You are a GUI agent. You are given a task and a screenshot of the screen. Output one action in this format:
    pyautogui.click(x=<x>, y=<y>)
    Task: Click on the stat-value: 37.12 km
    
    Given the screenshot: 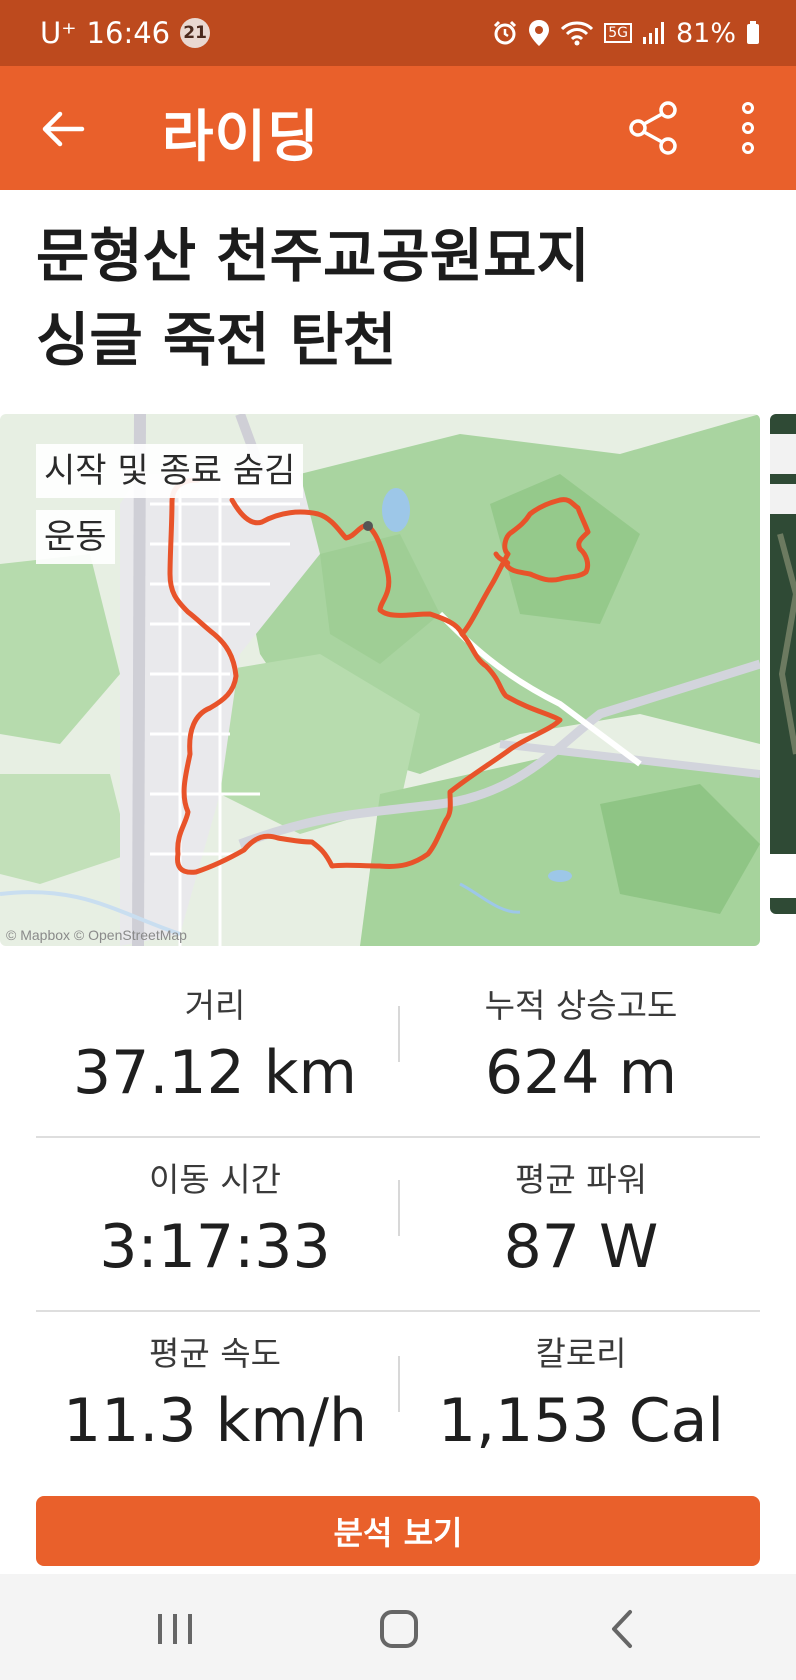 What is the action you would take?
    pyautogui.click(x=215, y=1073)
    